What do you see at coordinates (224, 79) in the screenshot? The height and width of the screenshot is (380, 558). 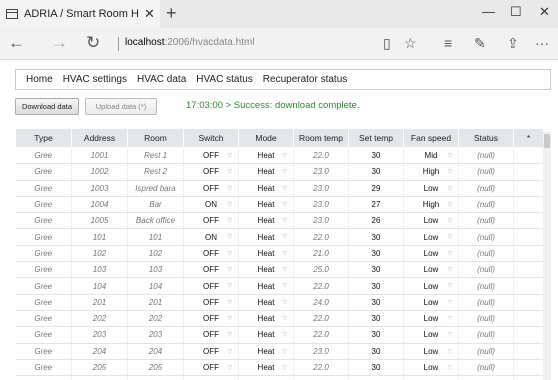 I see `nav-hvac-status: HVAC status` at bounding box center [224, 79].